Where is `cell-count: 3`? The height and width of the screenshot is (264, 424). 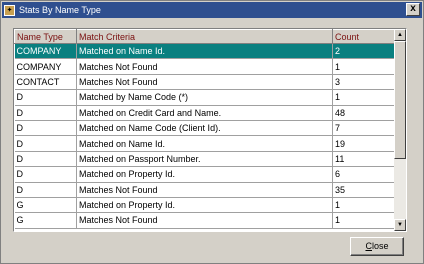 cell-count: 3 is located at coordinates (364, 82).